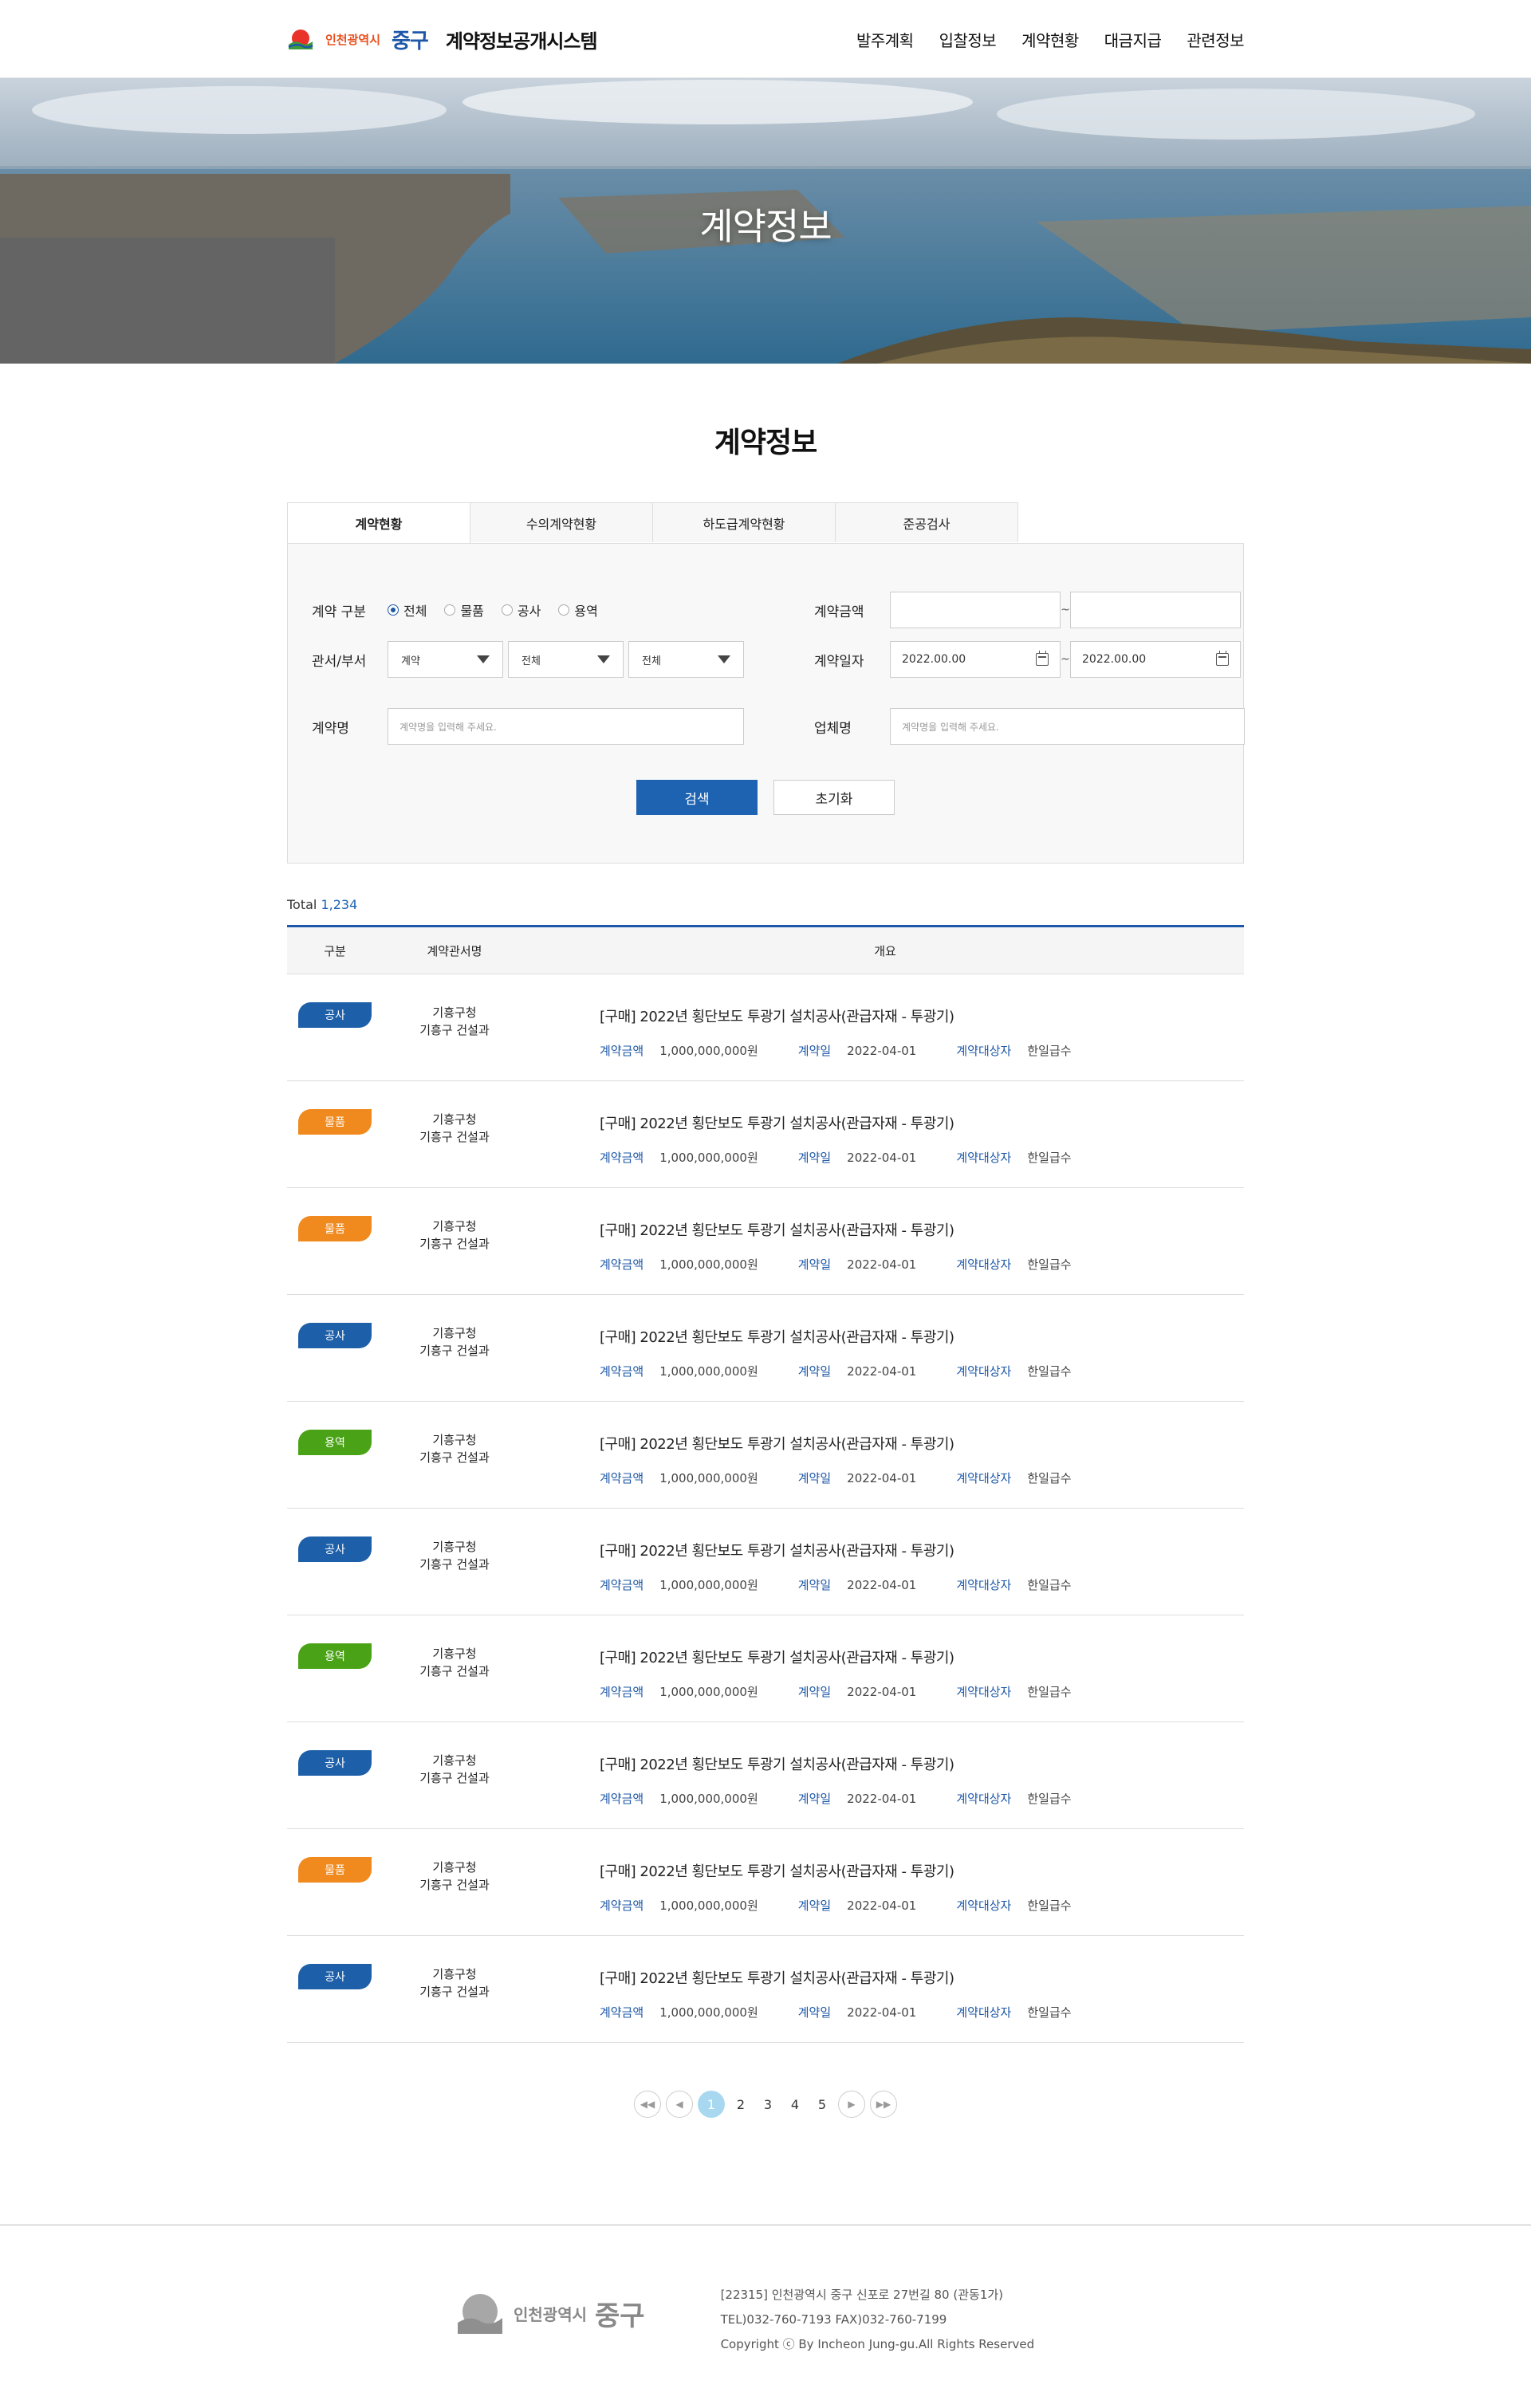 This screenshot has height=2408, width=1531. What do you see at coordinates (697, 797) in the screenshot?
I see `search-button: 검색` at bounding box center [697, 797].